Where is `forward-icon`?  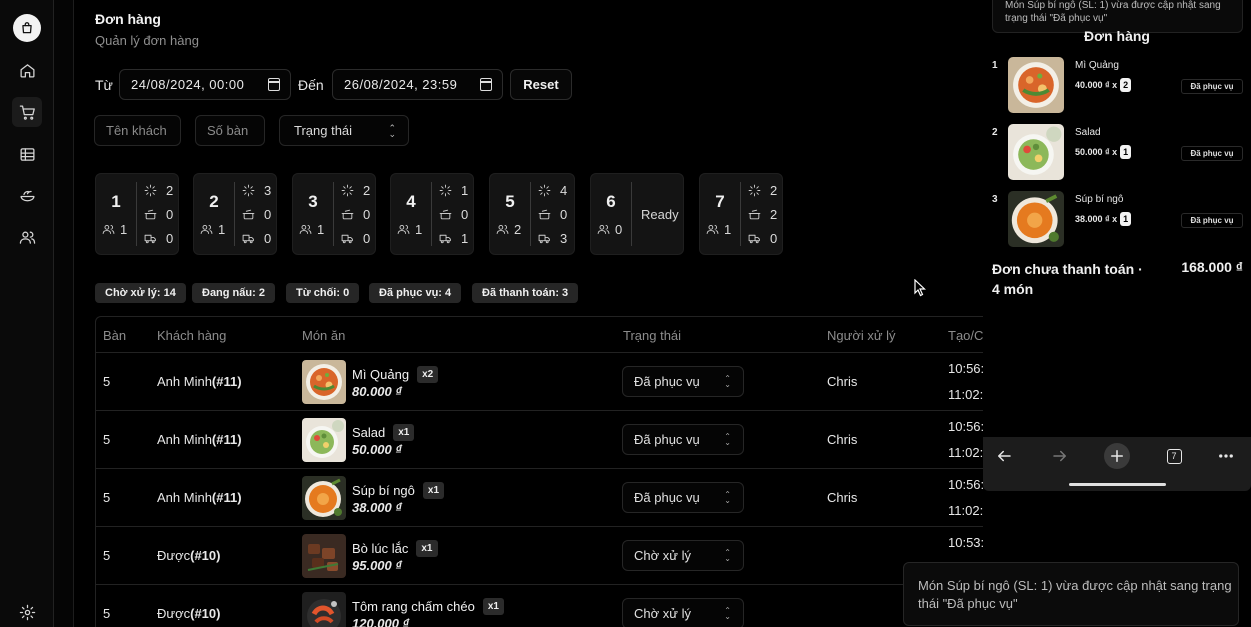
forward-icon is located at coordinates (1060, 456).